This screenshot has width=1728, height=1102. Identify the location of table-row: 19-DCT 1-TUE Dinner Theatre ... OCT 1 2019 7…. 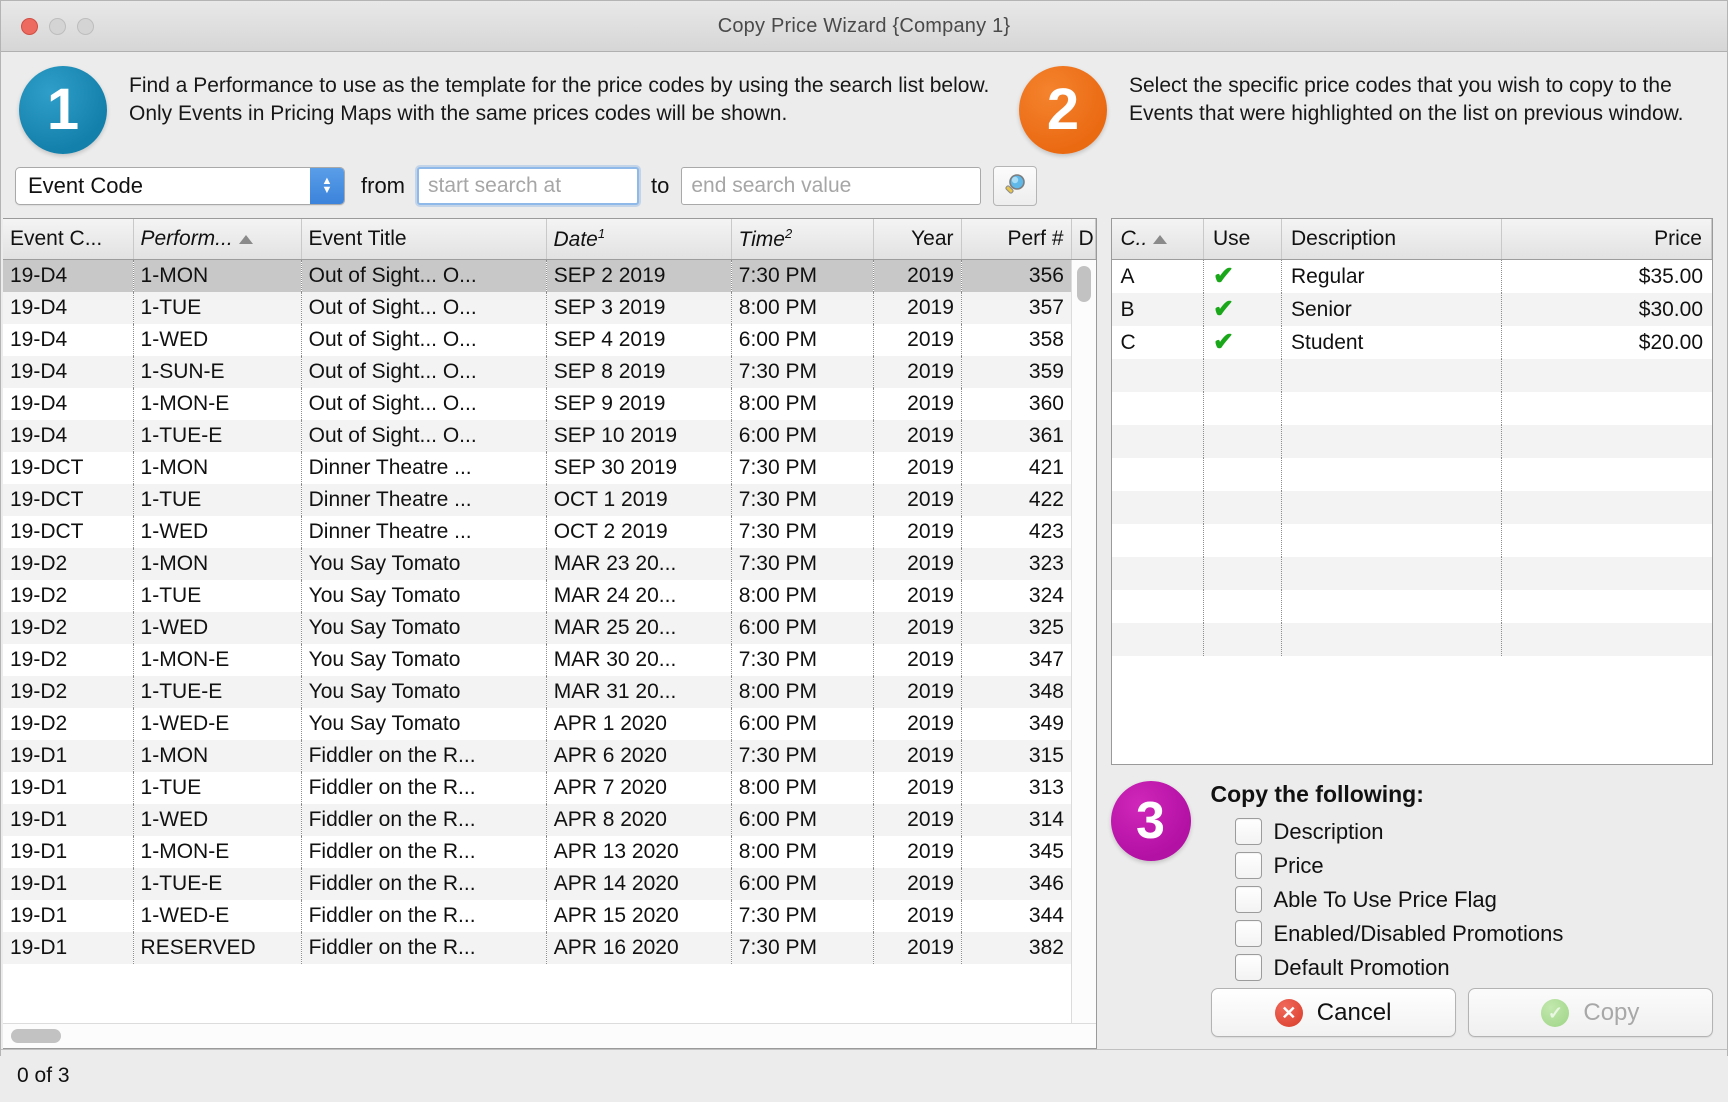
(549, 500).